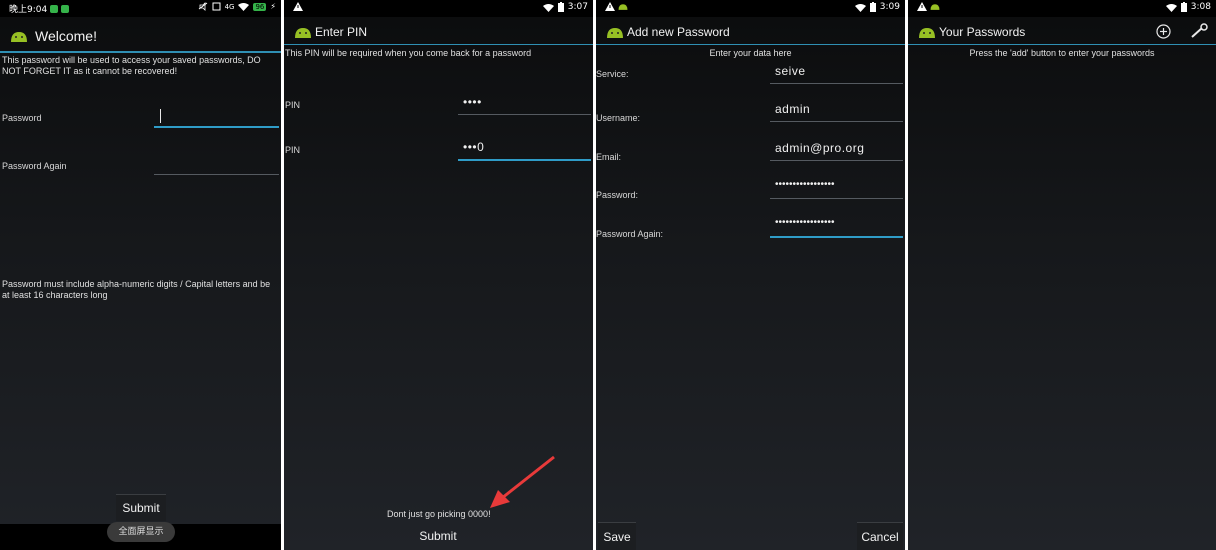  I want to click on email-field: admin@pro.org, so click(836, 149).